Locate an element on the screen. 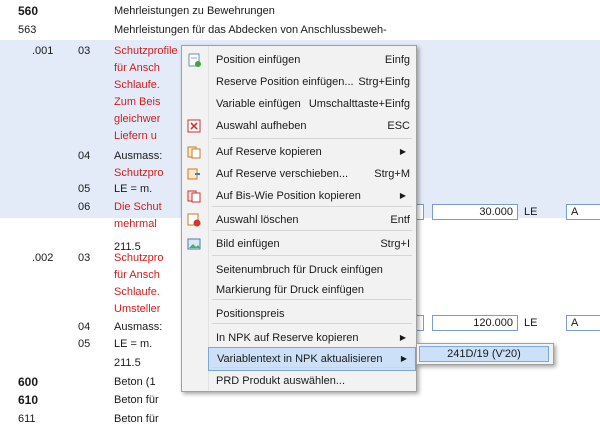 The width and height of the screenshot is (600, 429). row-text: mehrmal is located at coordinates (135, 224).